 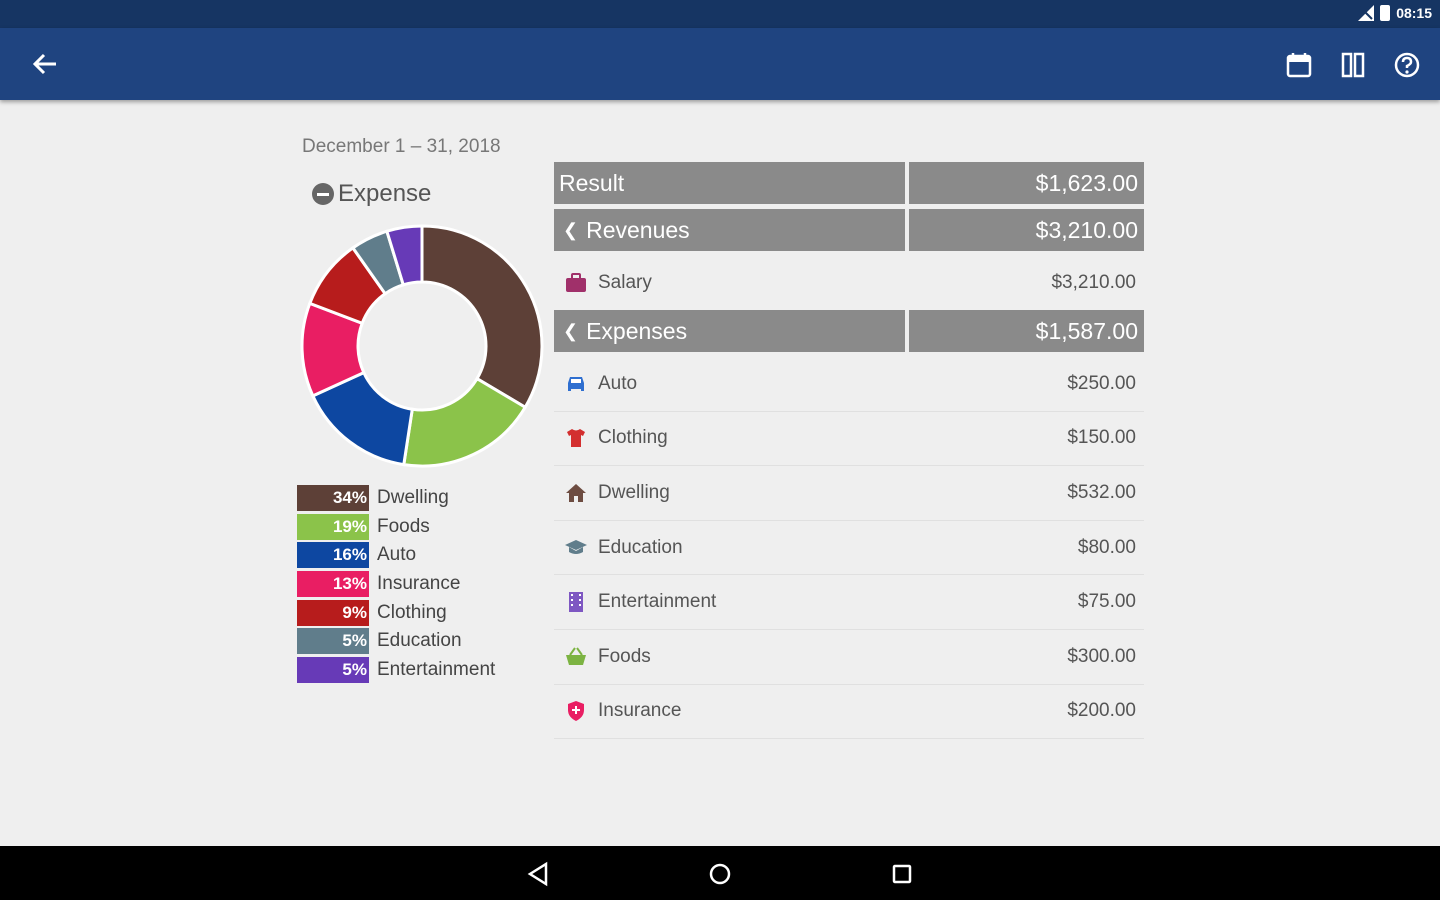 I want to click on category-label: Insurance, so click(x=640, y=711).